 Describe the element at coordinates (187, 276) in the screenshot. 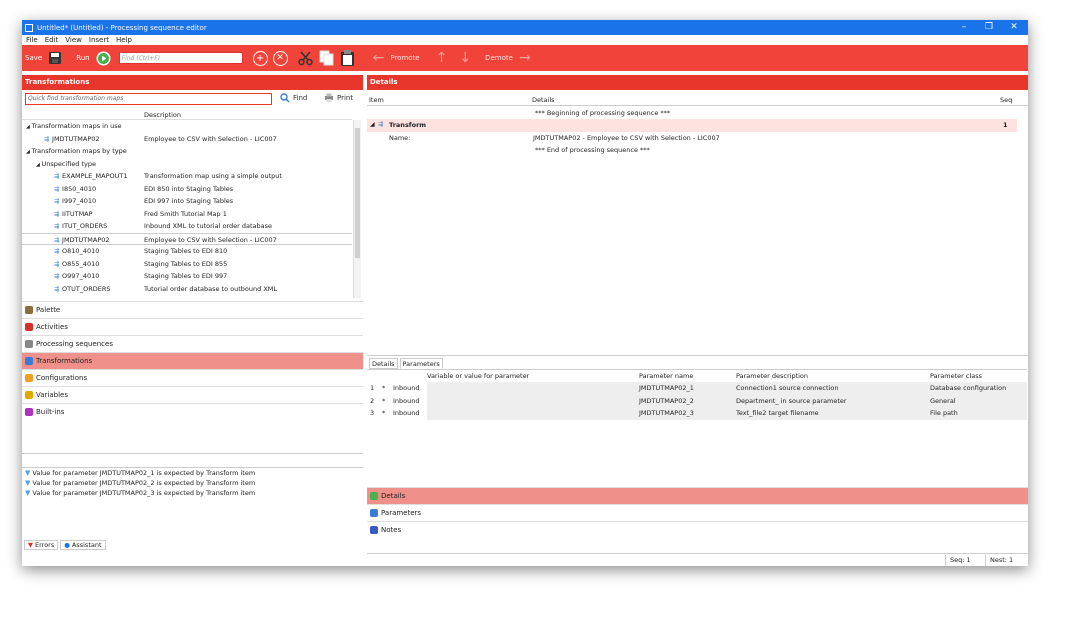

I see `tree-item: ⇶ O997_4010 Staging Tables to EDI 997` at that location.